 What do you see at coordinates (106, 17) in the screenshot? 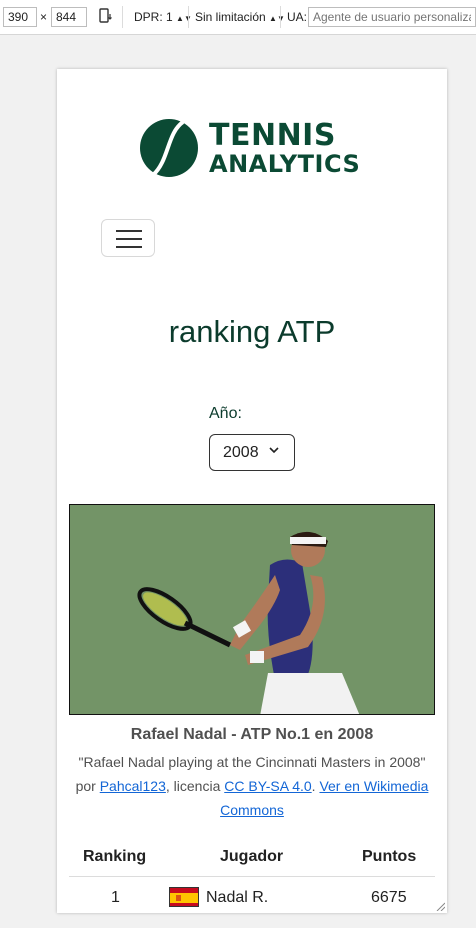
I see `rotate-icon` at bounding box center [106, 17].